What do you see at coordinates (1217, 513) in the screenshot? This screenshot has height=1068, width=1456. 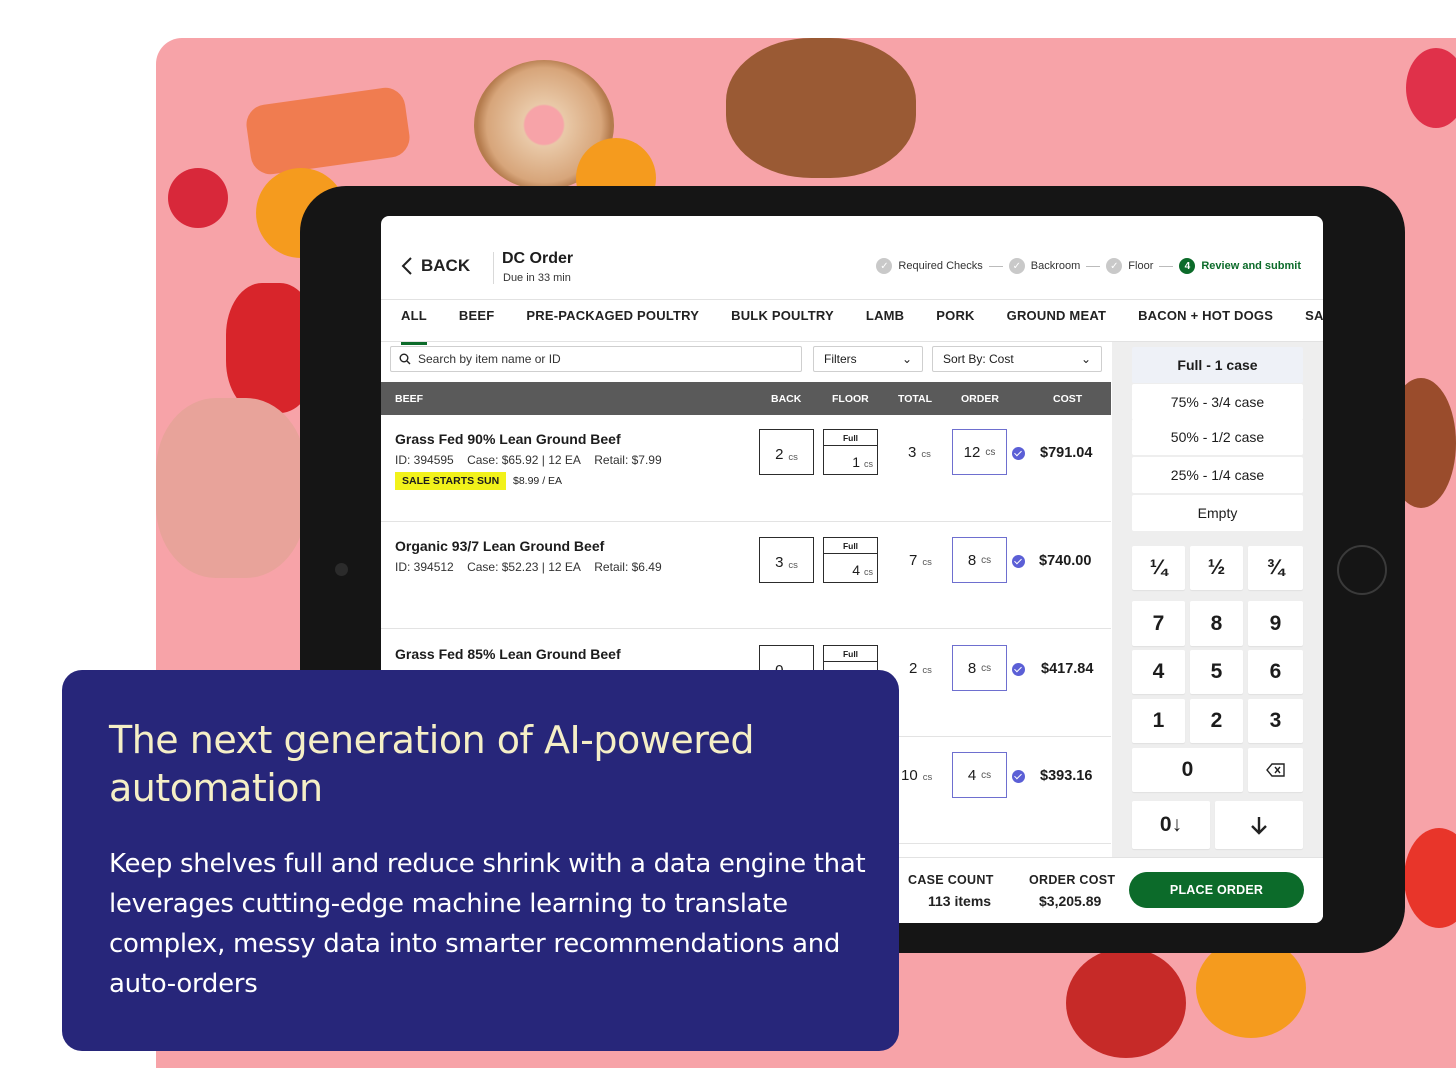 I see `preset-empty: Empty` at bounding box center [1217, 513].